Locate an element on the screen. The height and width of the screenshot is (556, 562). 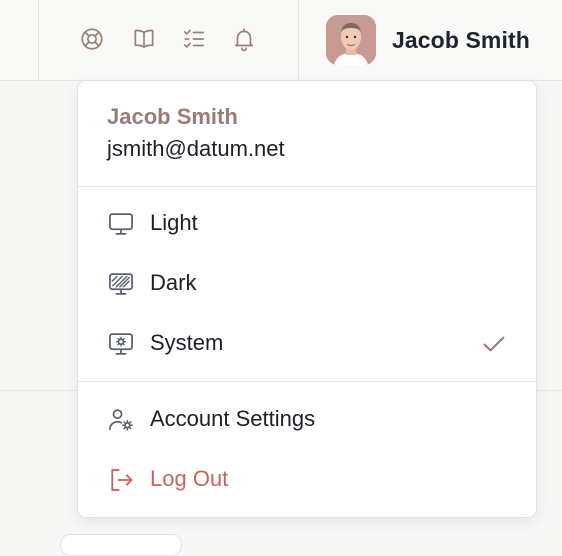
log-out-icon is located at coordinates (121, 480).